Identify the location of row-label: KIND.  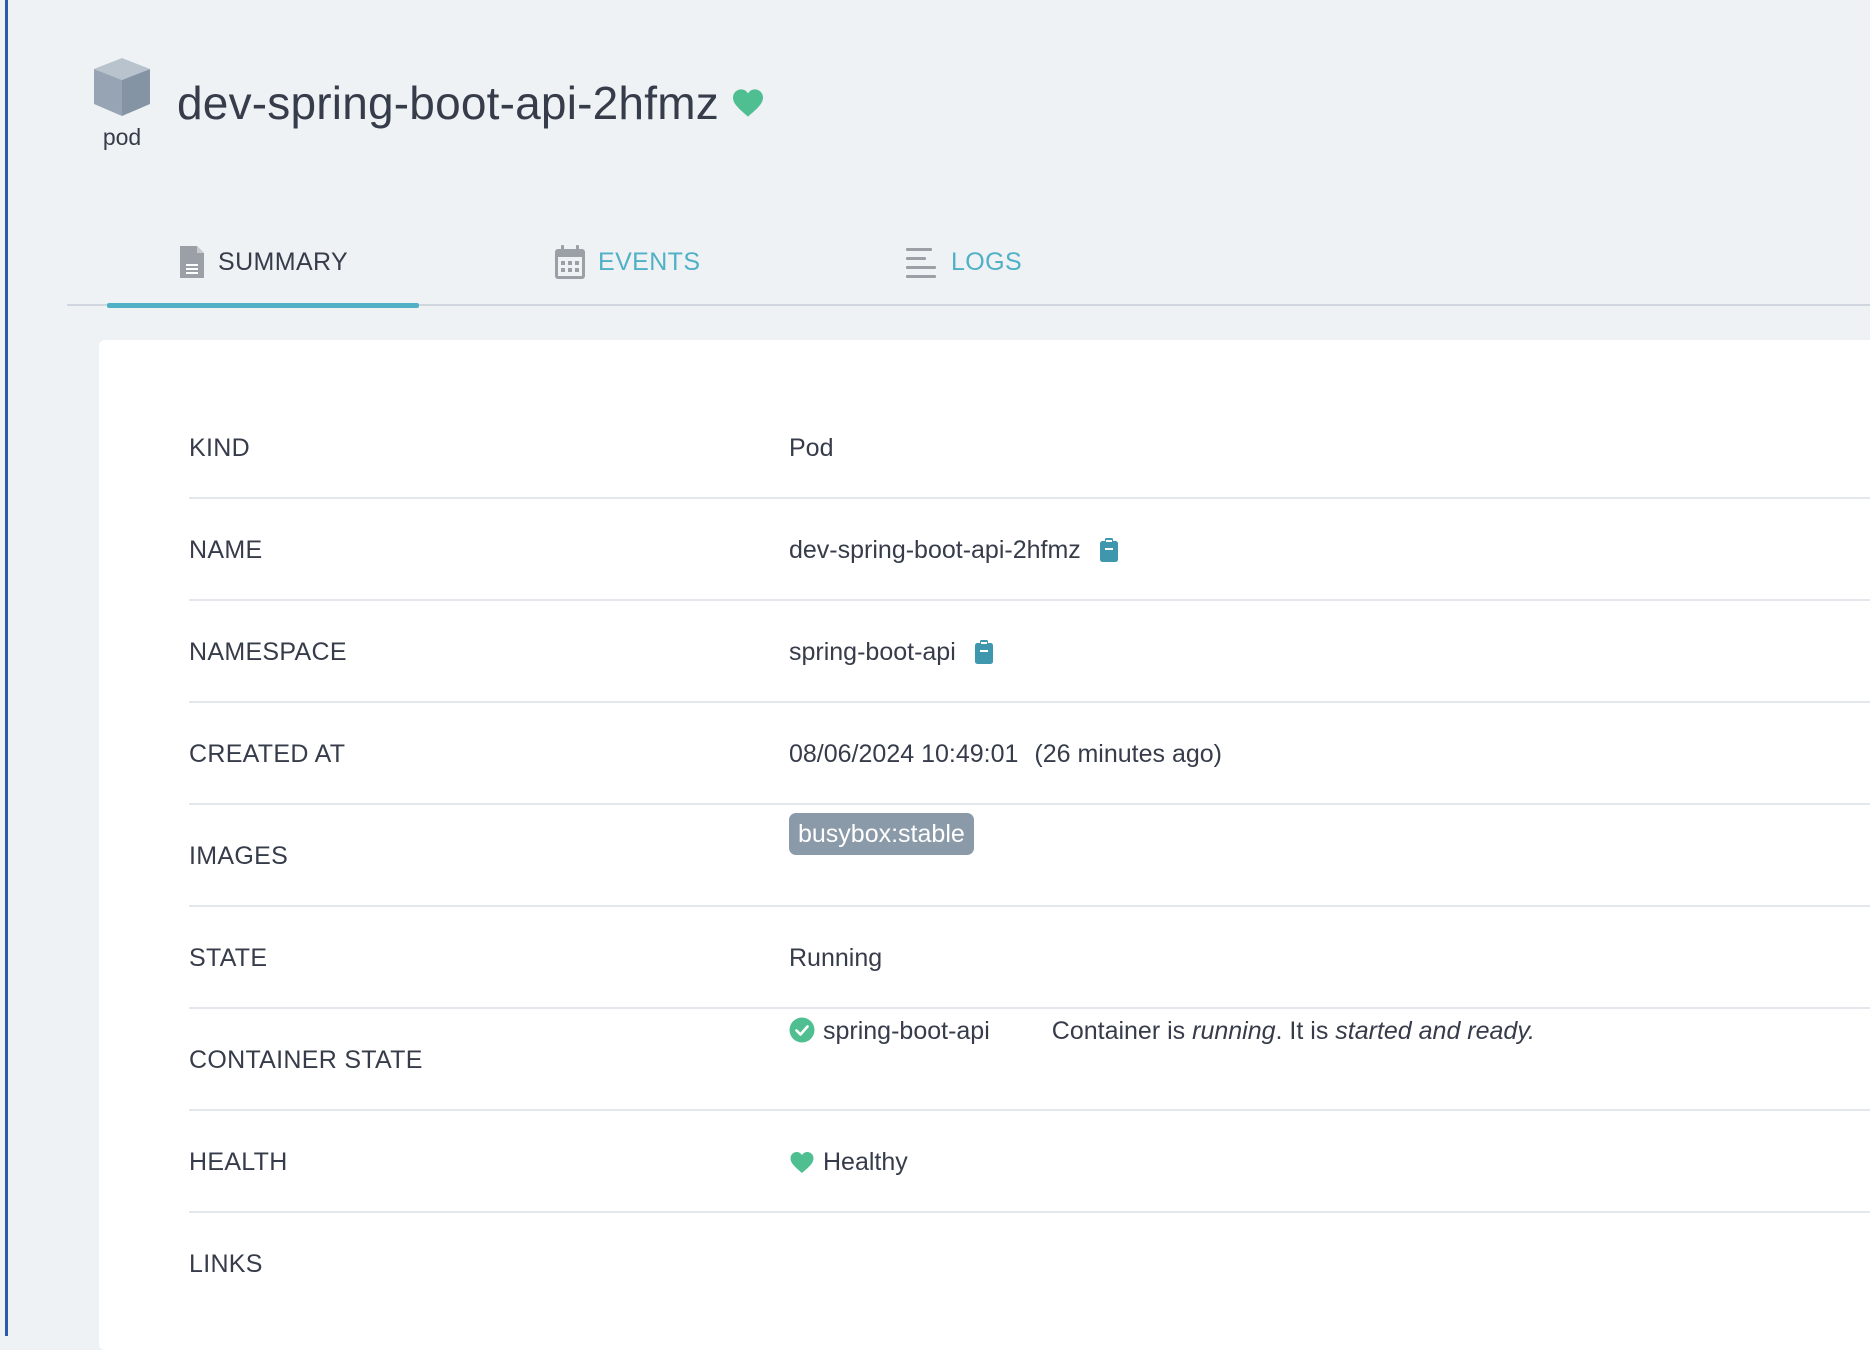
(219, 447).